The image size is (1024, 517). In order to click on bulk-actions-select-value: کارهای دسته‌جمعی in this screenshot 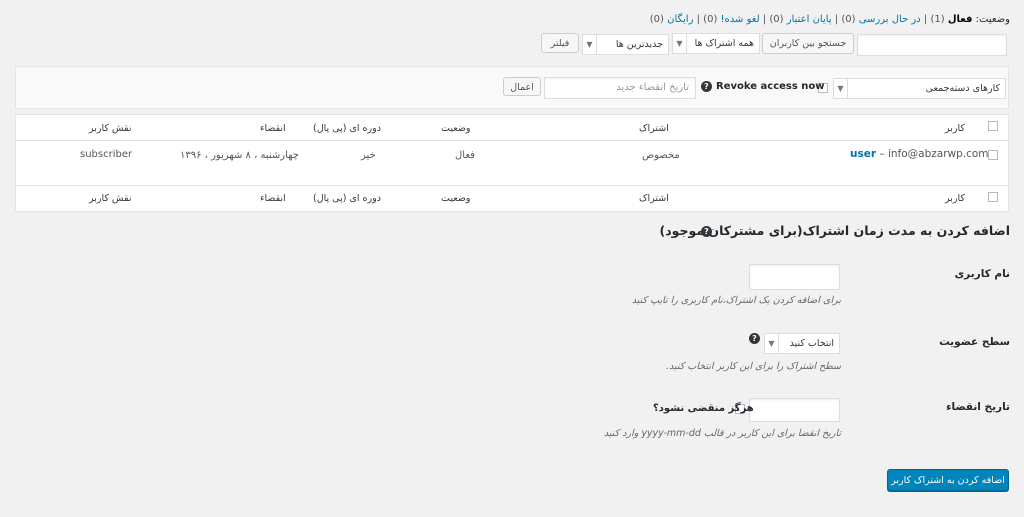, I will do `click(962, 88)`.